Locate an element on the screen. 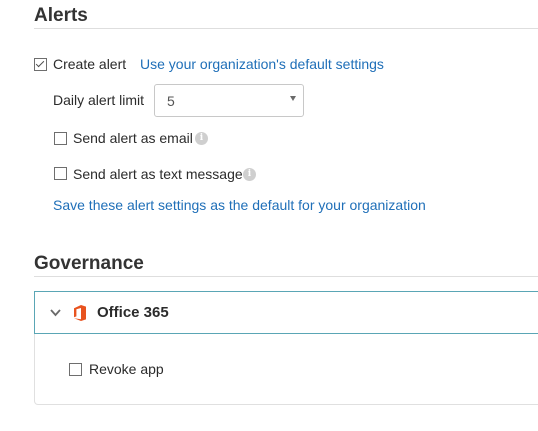 This screenshot has width=538, height=431. alerts-divider is located at coordinates (286, 28).